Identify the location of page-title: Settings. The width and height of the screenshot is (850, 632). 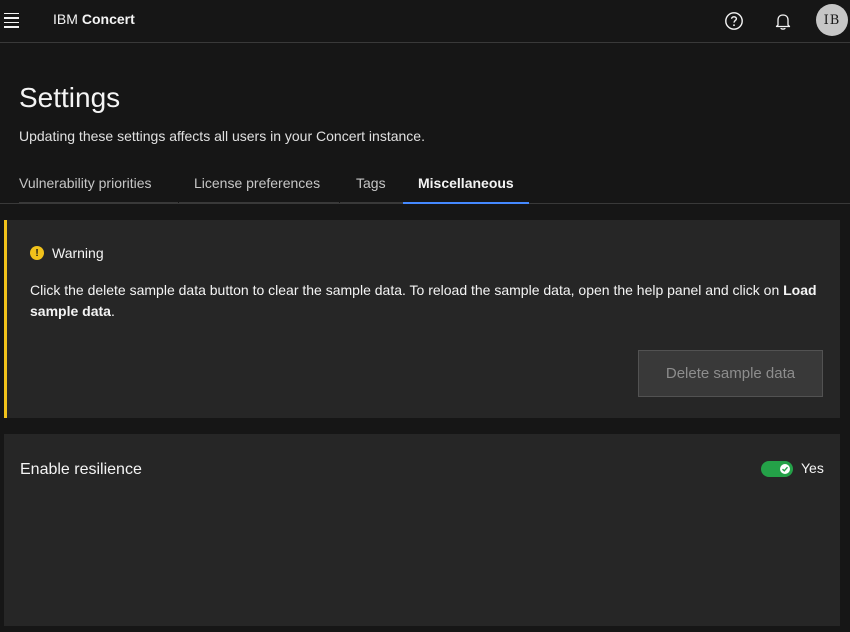
(70, 97).